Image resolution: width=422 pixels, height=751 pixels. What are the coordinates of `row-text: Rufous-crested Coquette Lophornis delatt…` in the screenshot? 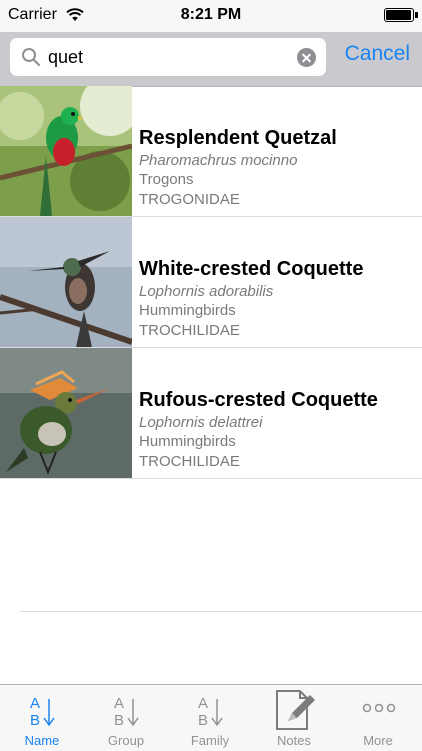 It's located at (258, 430).